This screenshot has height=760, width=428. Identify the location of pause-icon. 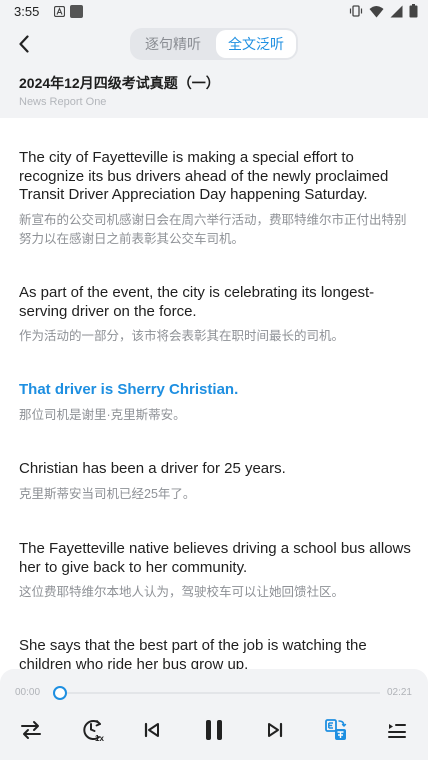
(214, 730).